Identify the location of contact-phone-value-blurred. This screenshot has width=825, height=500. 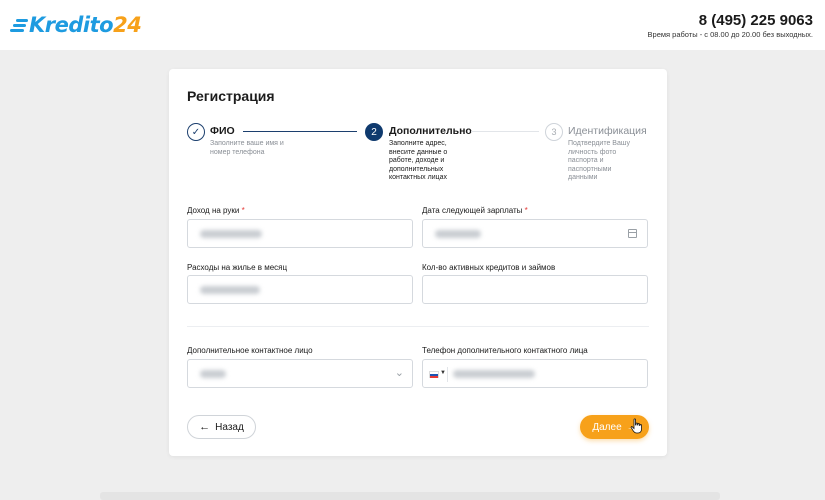
(494, 374).